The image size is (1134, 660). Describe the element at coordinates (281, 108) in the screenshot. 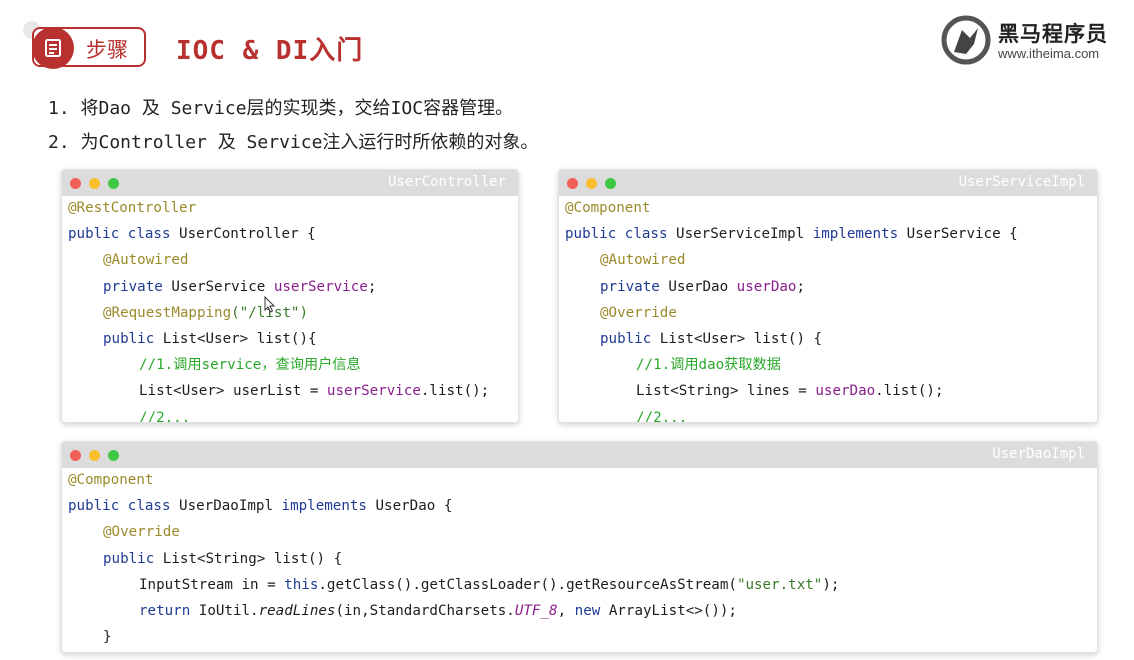

I see `step-item: 1. 将Dao 及 Service层的实现类，交给IOC容器管理。` at that location.